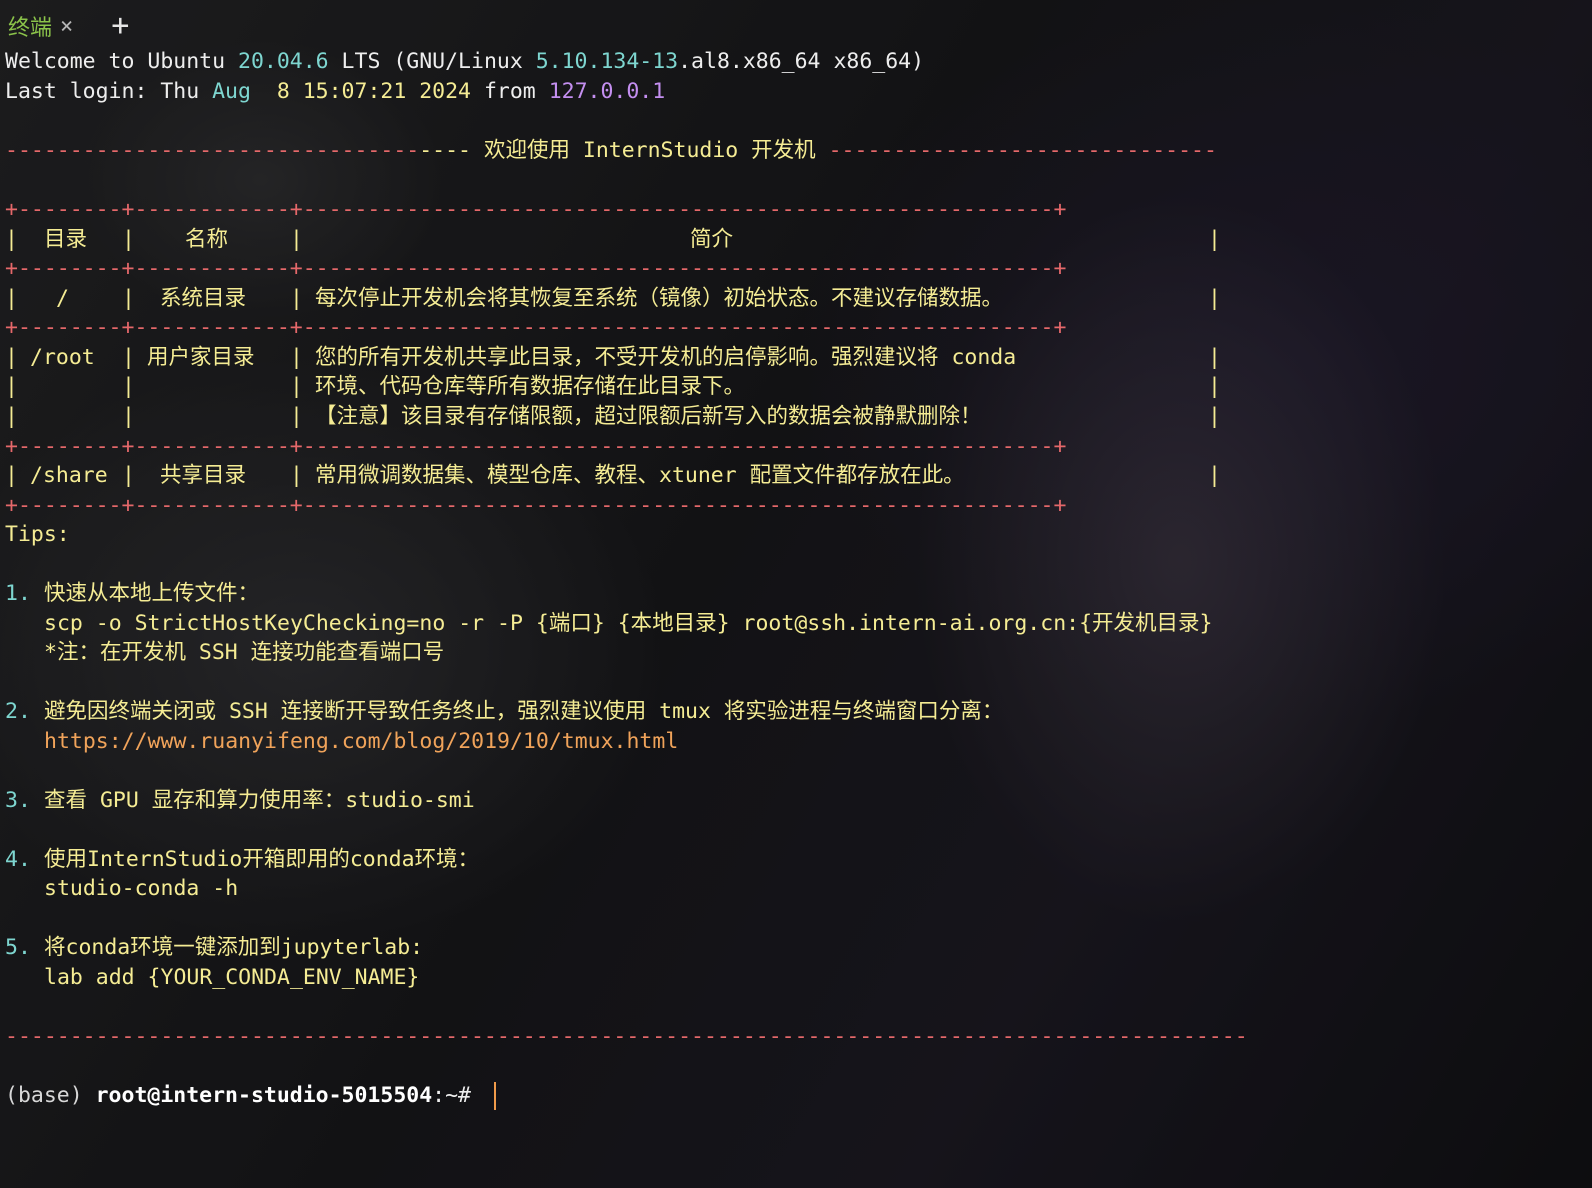 The width and height of the screenshot is (1592, 1188). Describe the element at coordinates (62, 298) in the screenshot. I see `table-cell-dir: /` at that location.